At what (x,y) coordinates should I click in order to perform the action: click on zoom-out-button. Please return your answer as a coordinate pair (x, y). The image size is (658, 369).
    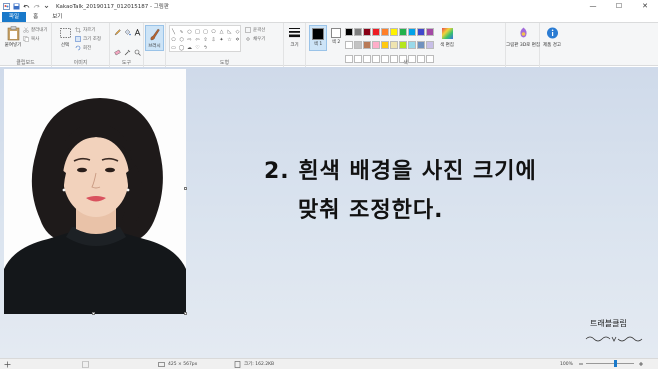
    Looking at the image, I should click on (581, 364).